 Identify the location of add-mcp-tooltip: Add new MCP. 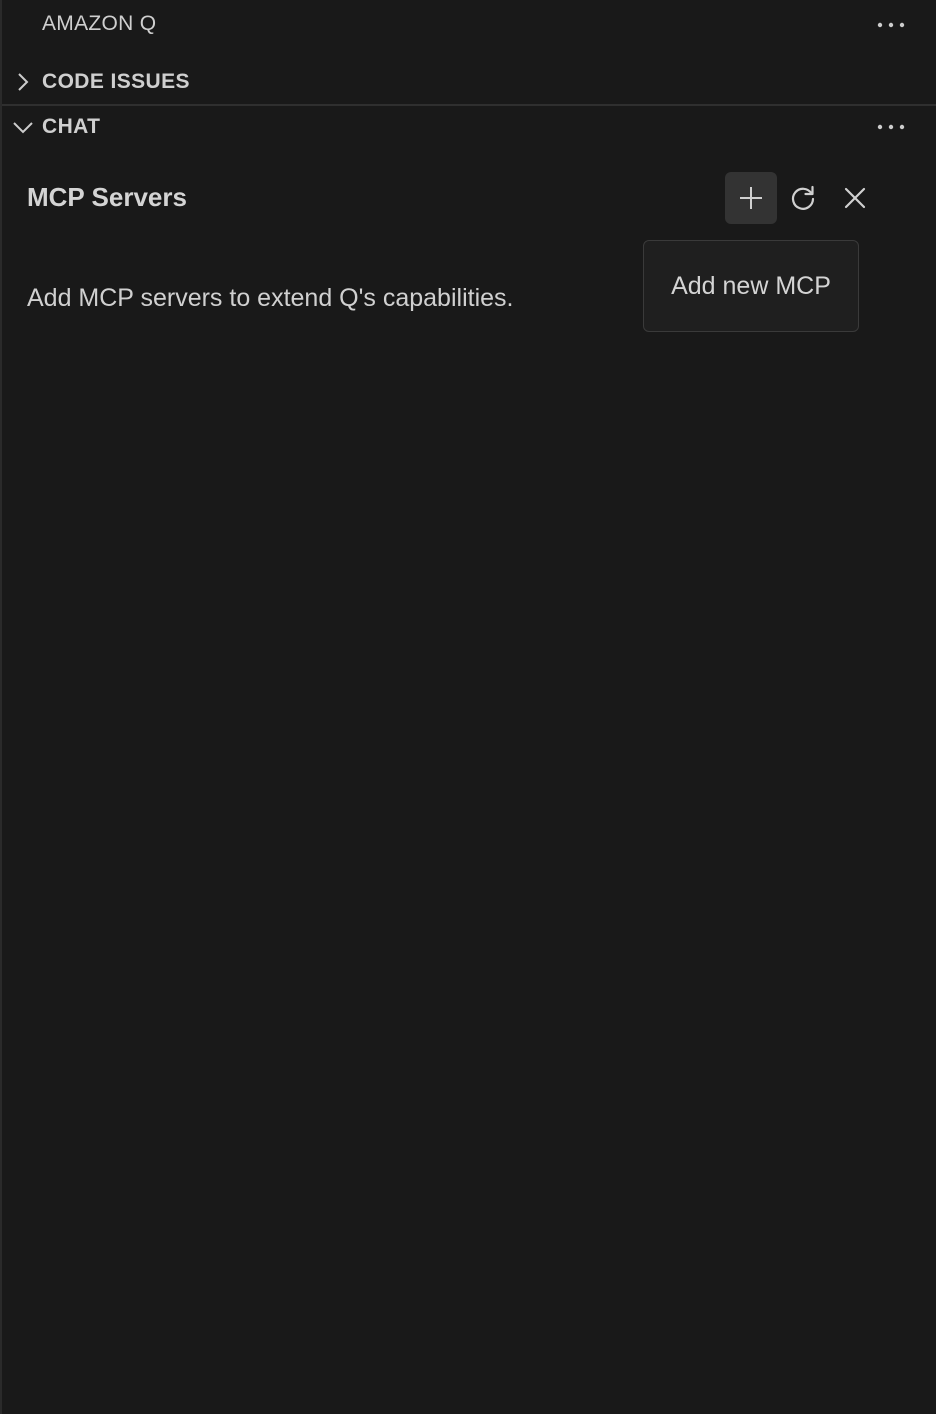
(751, 286).